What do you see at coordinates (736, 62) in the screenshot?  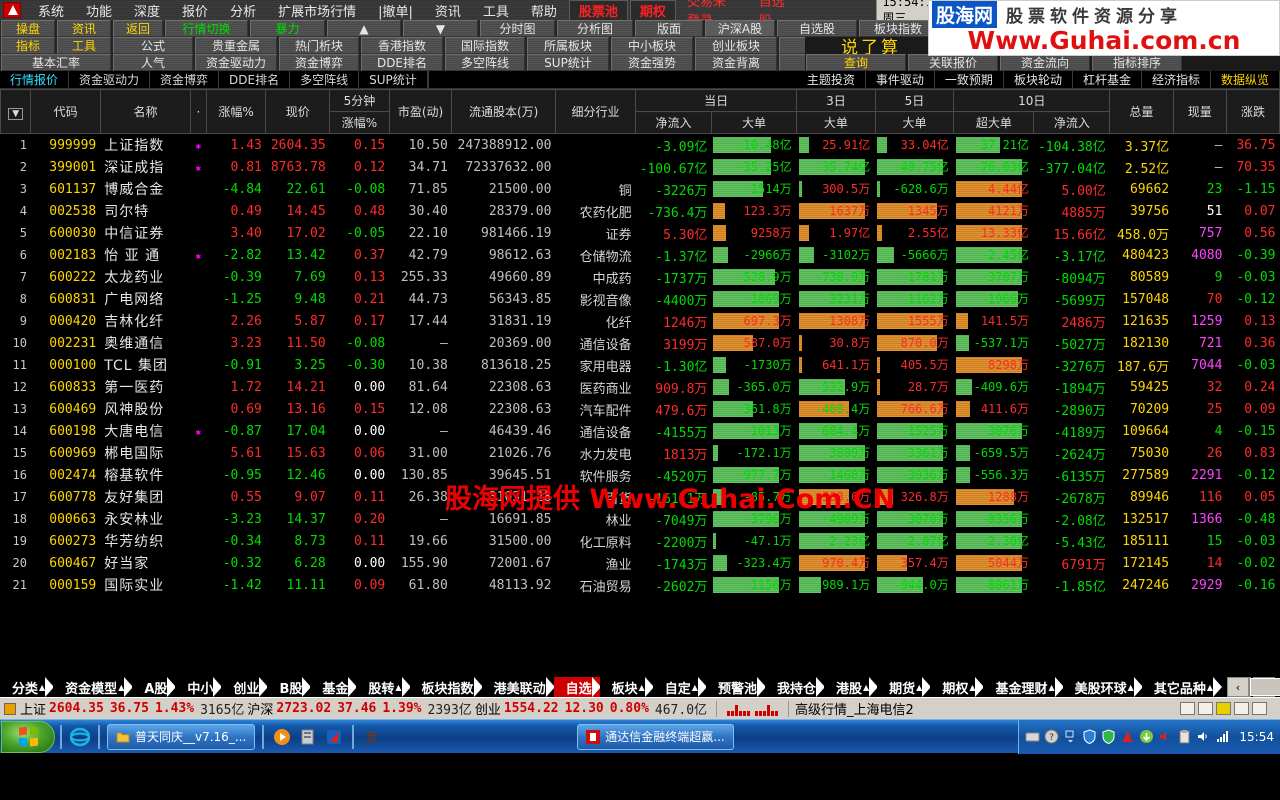 I see `tb-zijin-beili: 资金背离` at bounding box center [736, 62].